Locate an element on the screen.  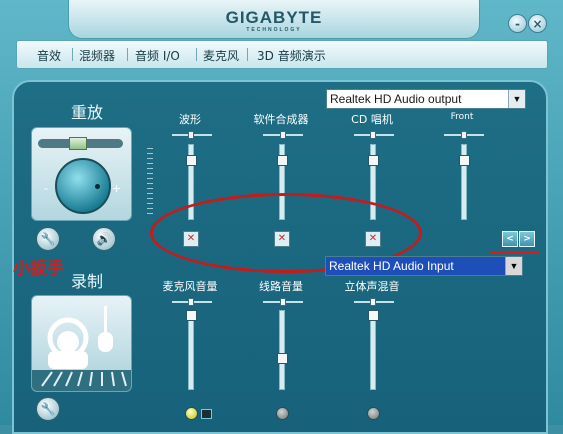
volume-thumb-stereo-mix is located at coordinates (373, 315).